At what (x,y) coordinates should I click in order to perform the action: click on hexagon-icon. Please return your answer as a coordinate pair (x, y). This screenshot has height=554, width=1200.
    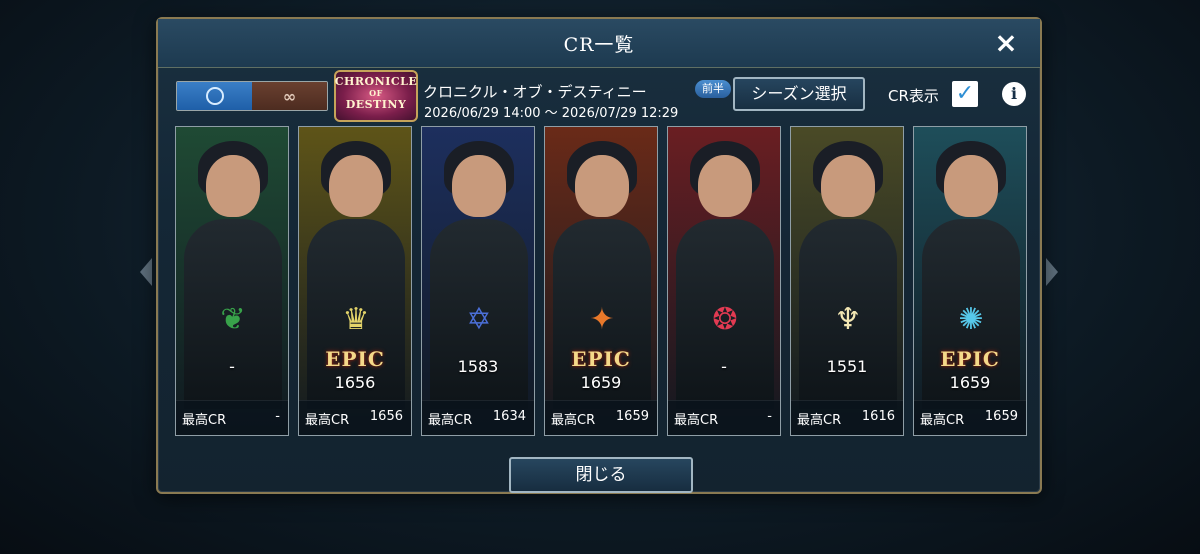
    Looking at the image, I should click on (214, 96).